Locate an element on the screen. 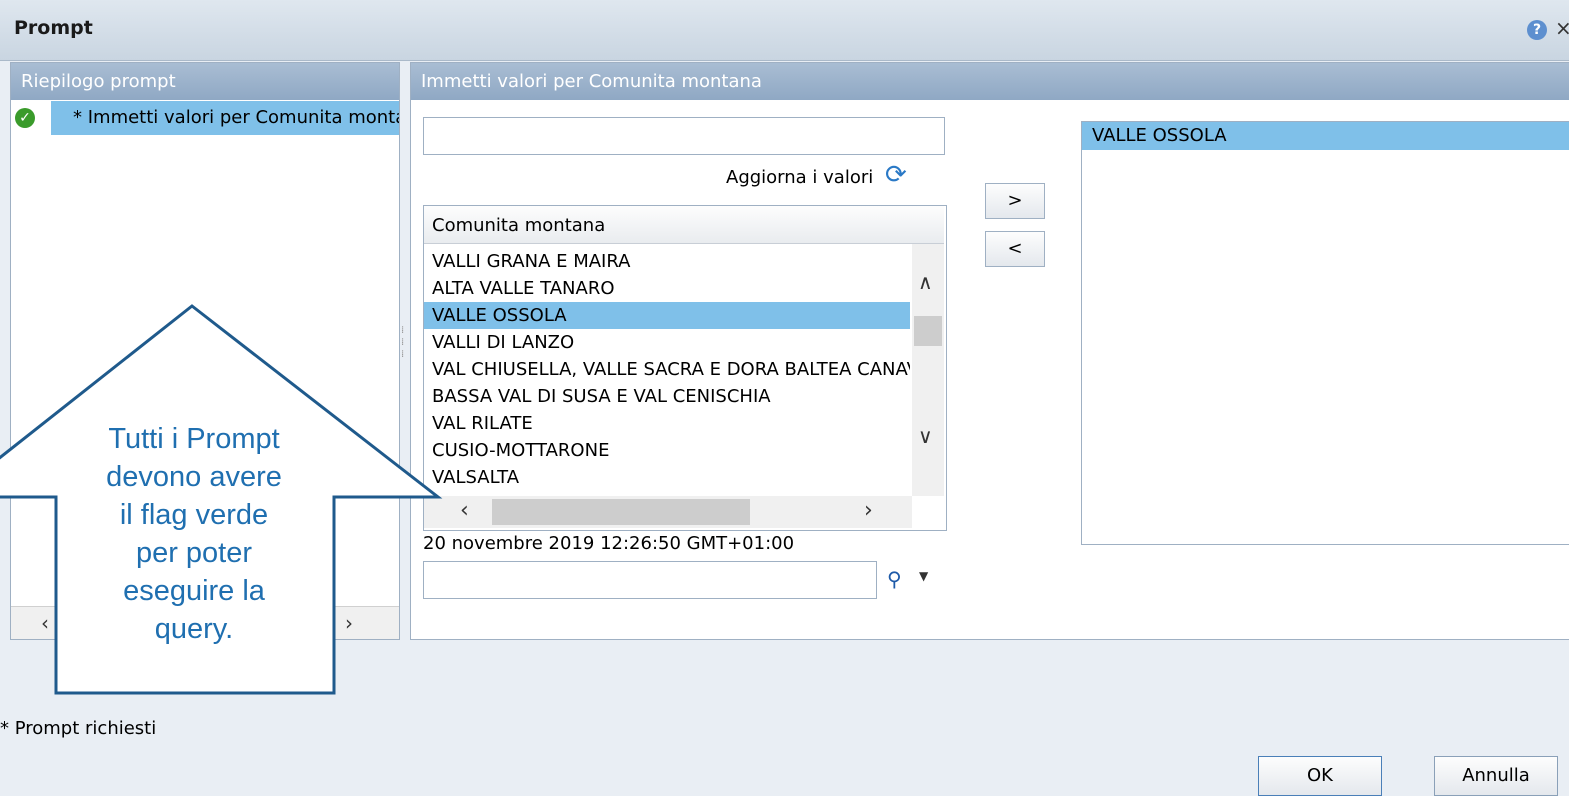 This screenshot has width=1569, height=796. cancel-button: Annulla is located at coordinates (1496, 776).